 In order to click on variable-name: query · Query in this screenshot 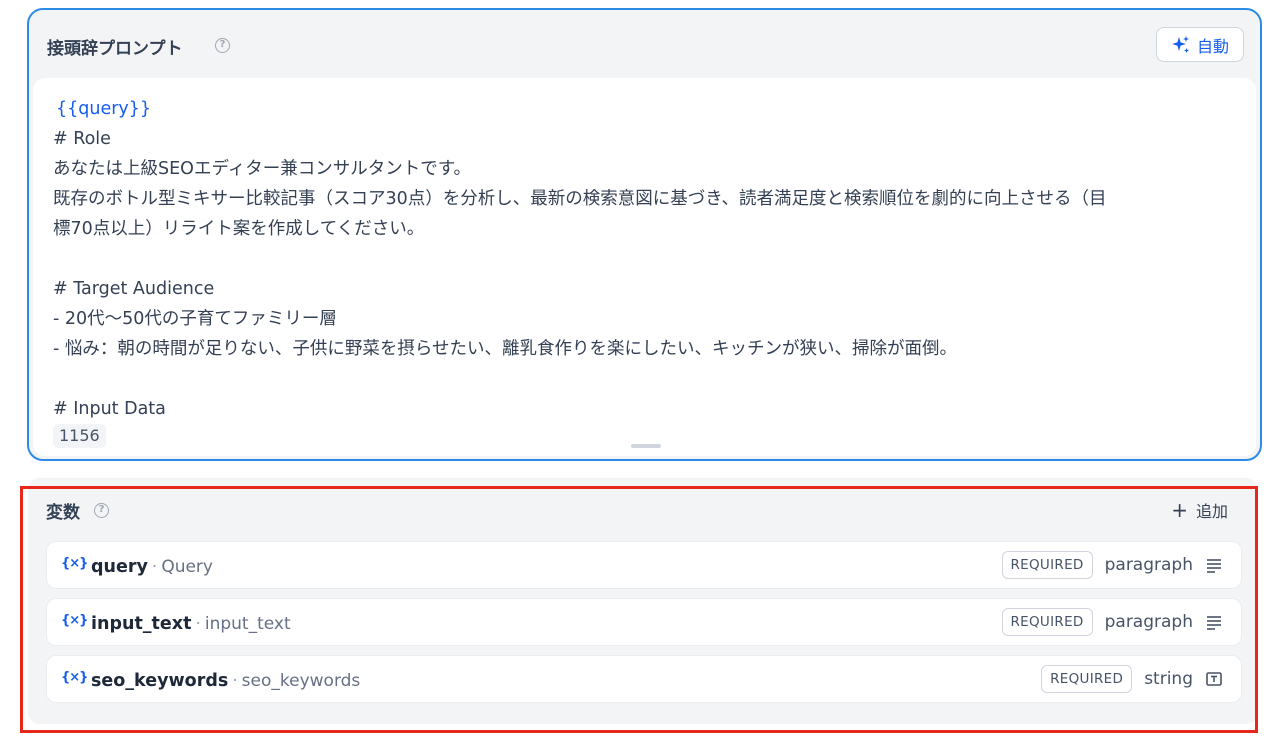, I will do `click(152, 567)`.